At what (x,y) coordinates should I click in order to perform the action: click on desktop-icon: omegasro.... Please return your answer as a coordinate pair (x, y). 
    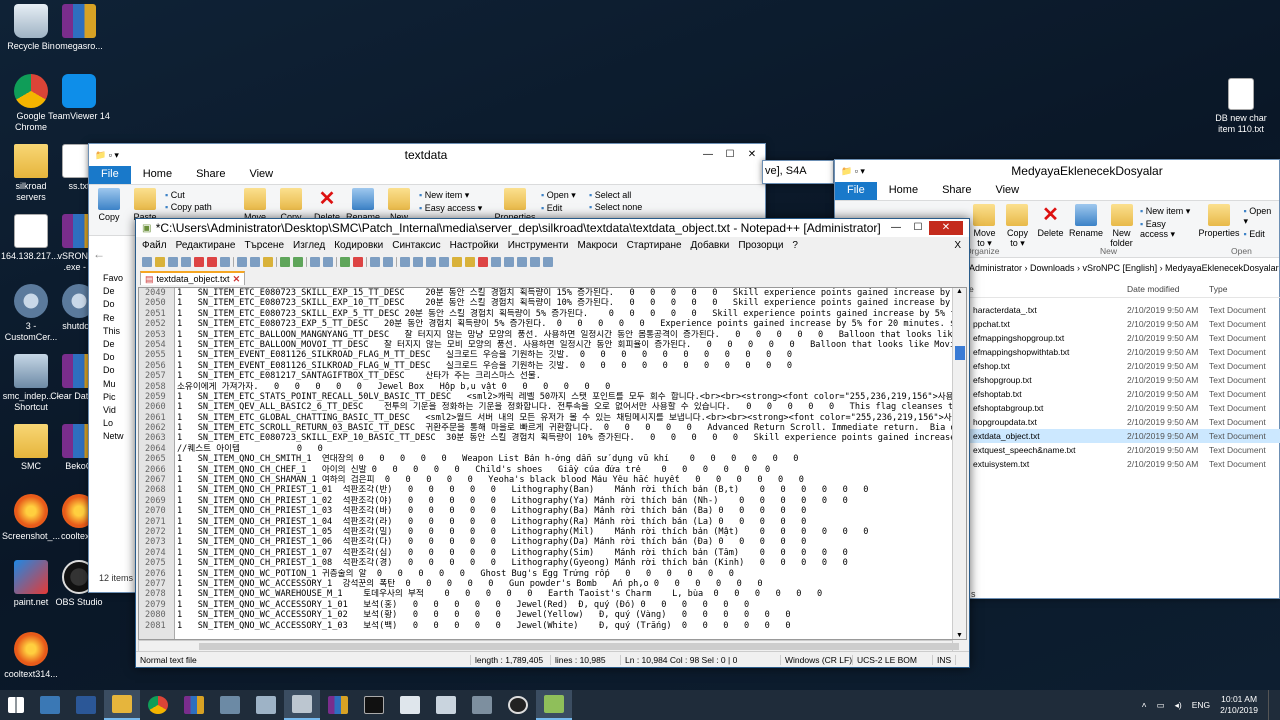
    Looking at the image, I should click on (79, 28).